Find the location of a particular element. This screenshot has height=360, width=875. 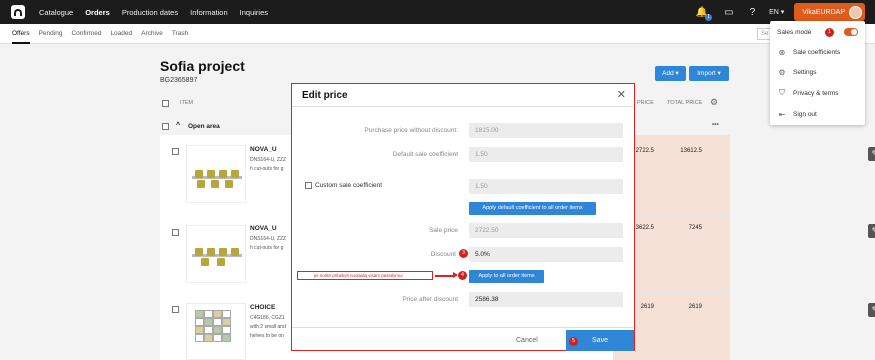

cancel-button: Cancel is located at coordinates (527, 340).